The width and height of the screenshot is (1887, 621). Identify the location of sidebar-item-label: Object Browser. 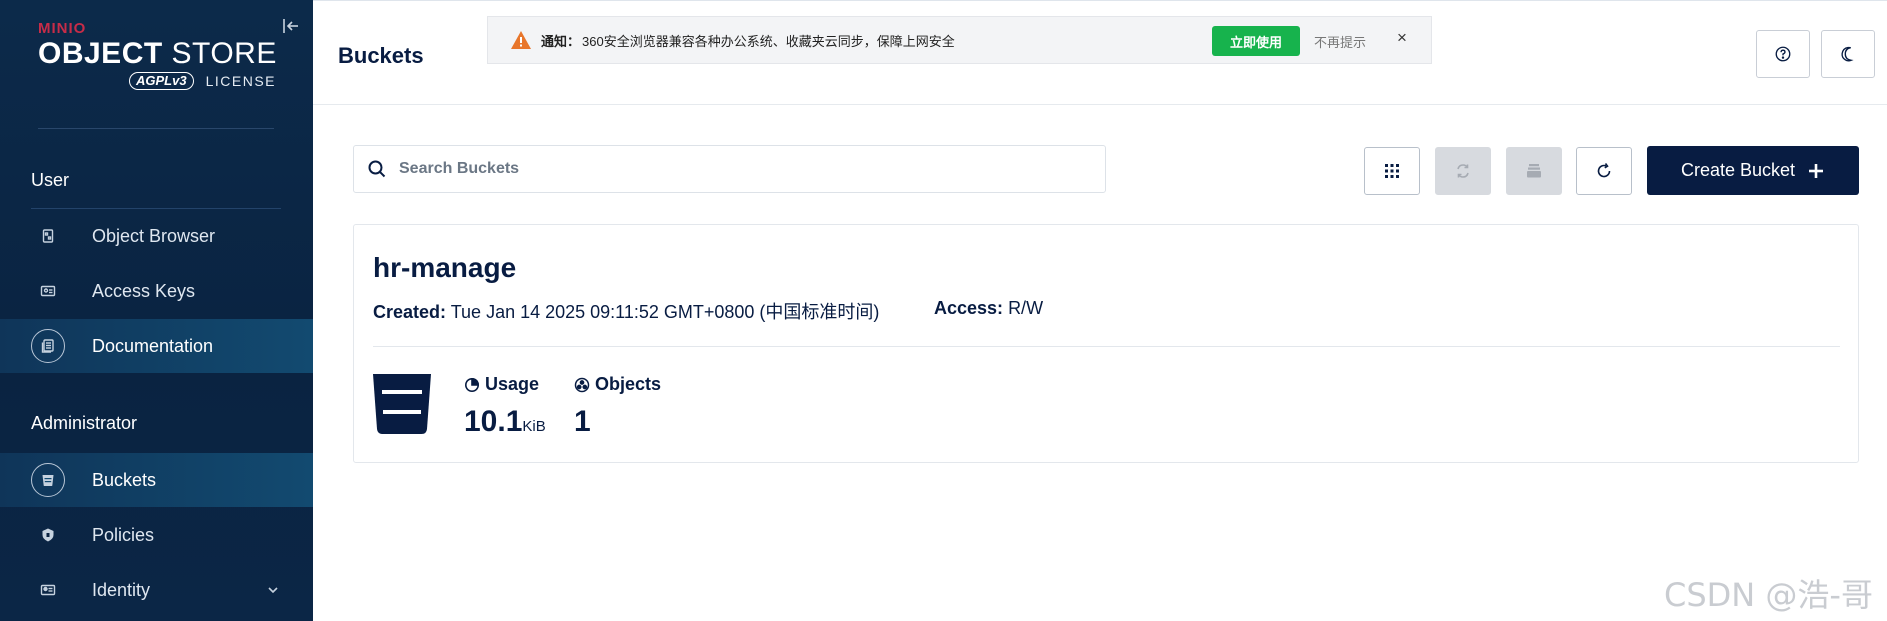
(154, 235).